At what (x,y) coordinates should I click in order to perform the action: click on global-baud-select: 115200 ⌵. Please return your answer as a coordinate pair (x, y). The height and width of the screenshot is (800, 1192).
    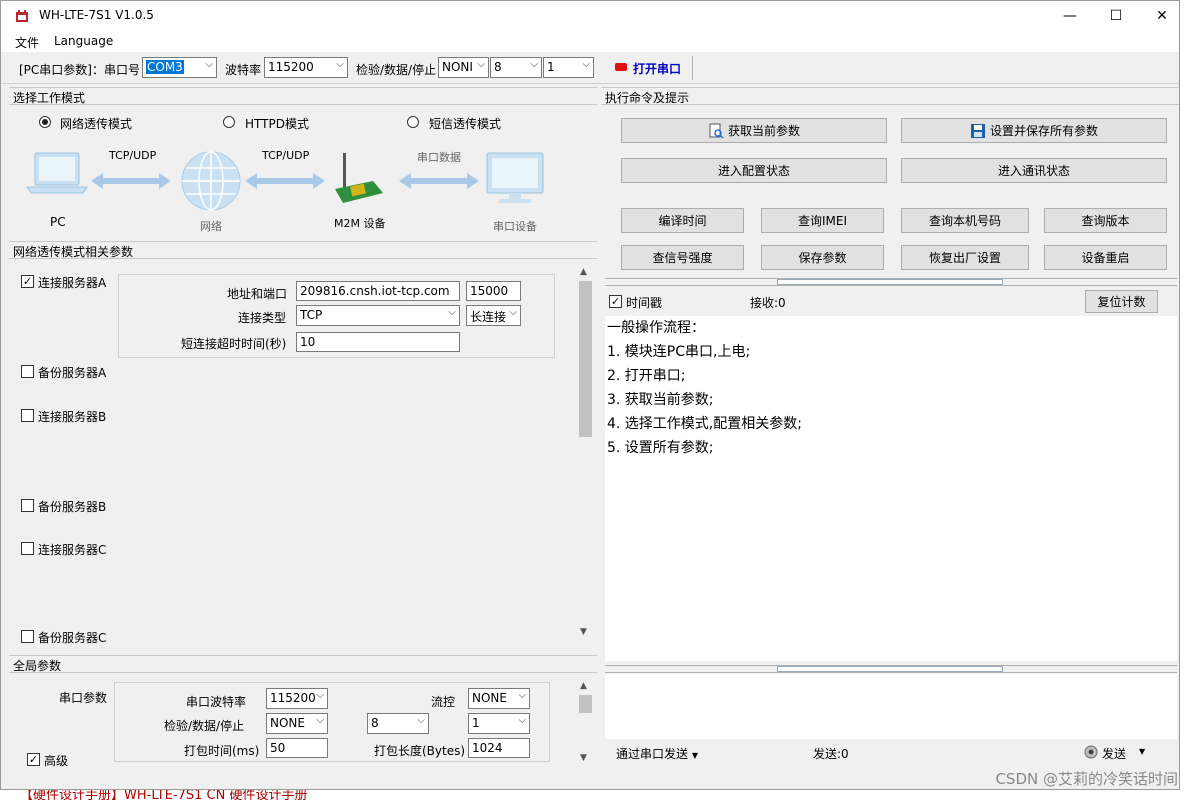
    Looking at the image, I should click on (297, 698).